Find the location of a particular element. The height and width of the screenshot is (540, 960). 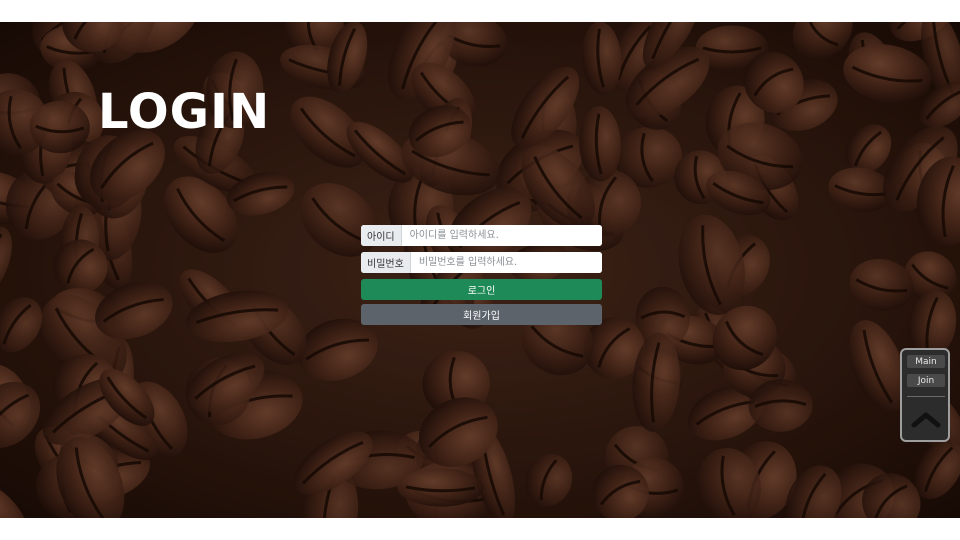

join-link: Join is located at coordinates (926, 380).